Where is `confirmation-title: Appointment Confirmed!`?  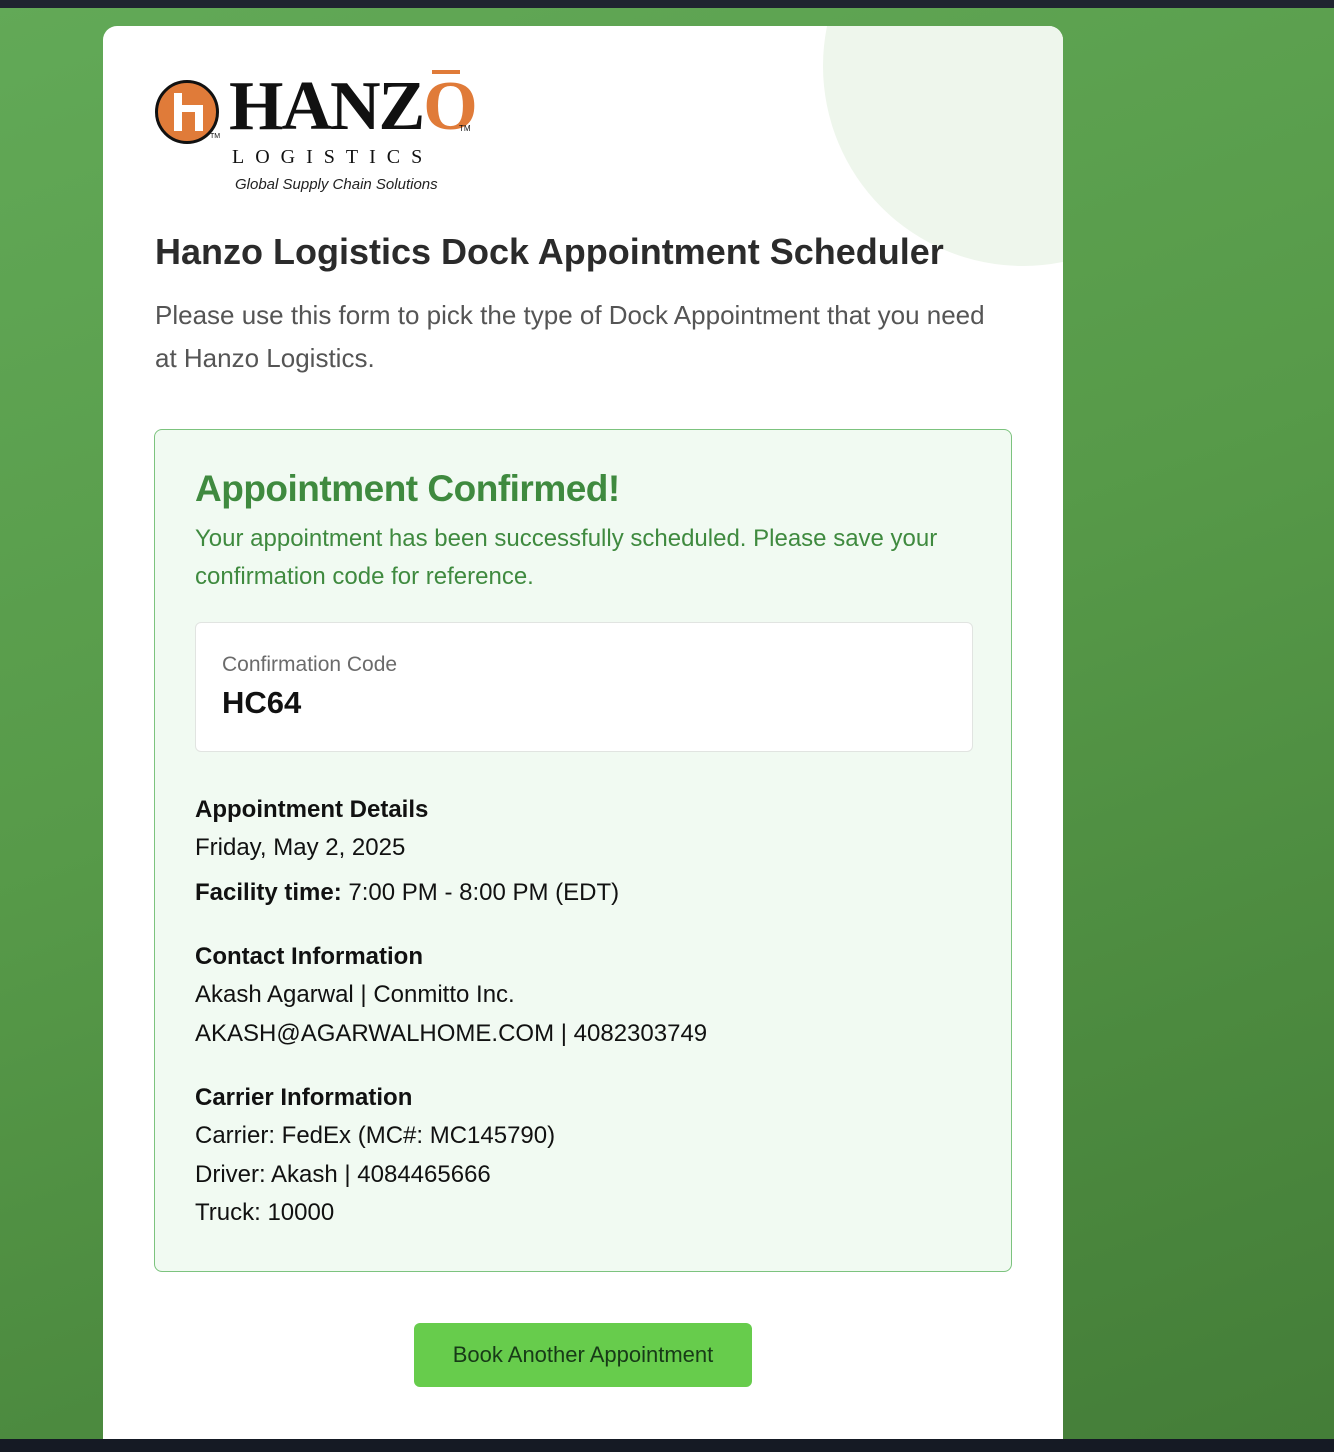 confirmation-title: Appointment Confirmed! is located at coordinates (407, 488).